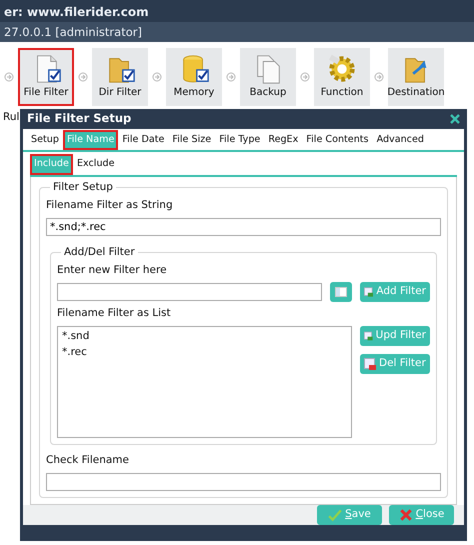 This screenshot has height=545, width=474. I want to click on connection-label: 27.0.0.1 [administrator], so click(237, 32).